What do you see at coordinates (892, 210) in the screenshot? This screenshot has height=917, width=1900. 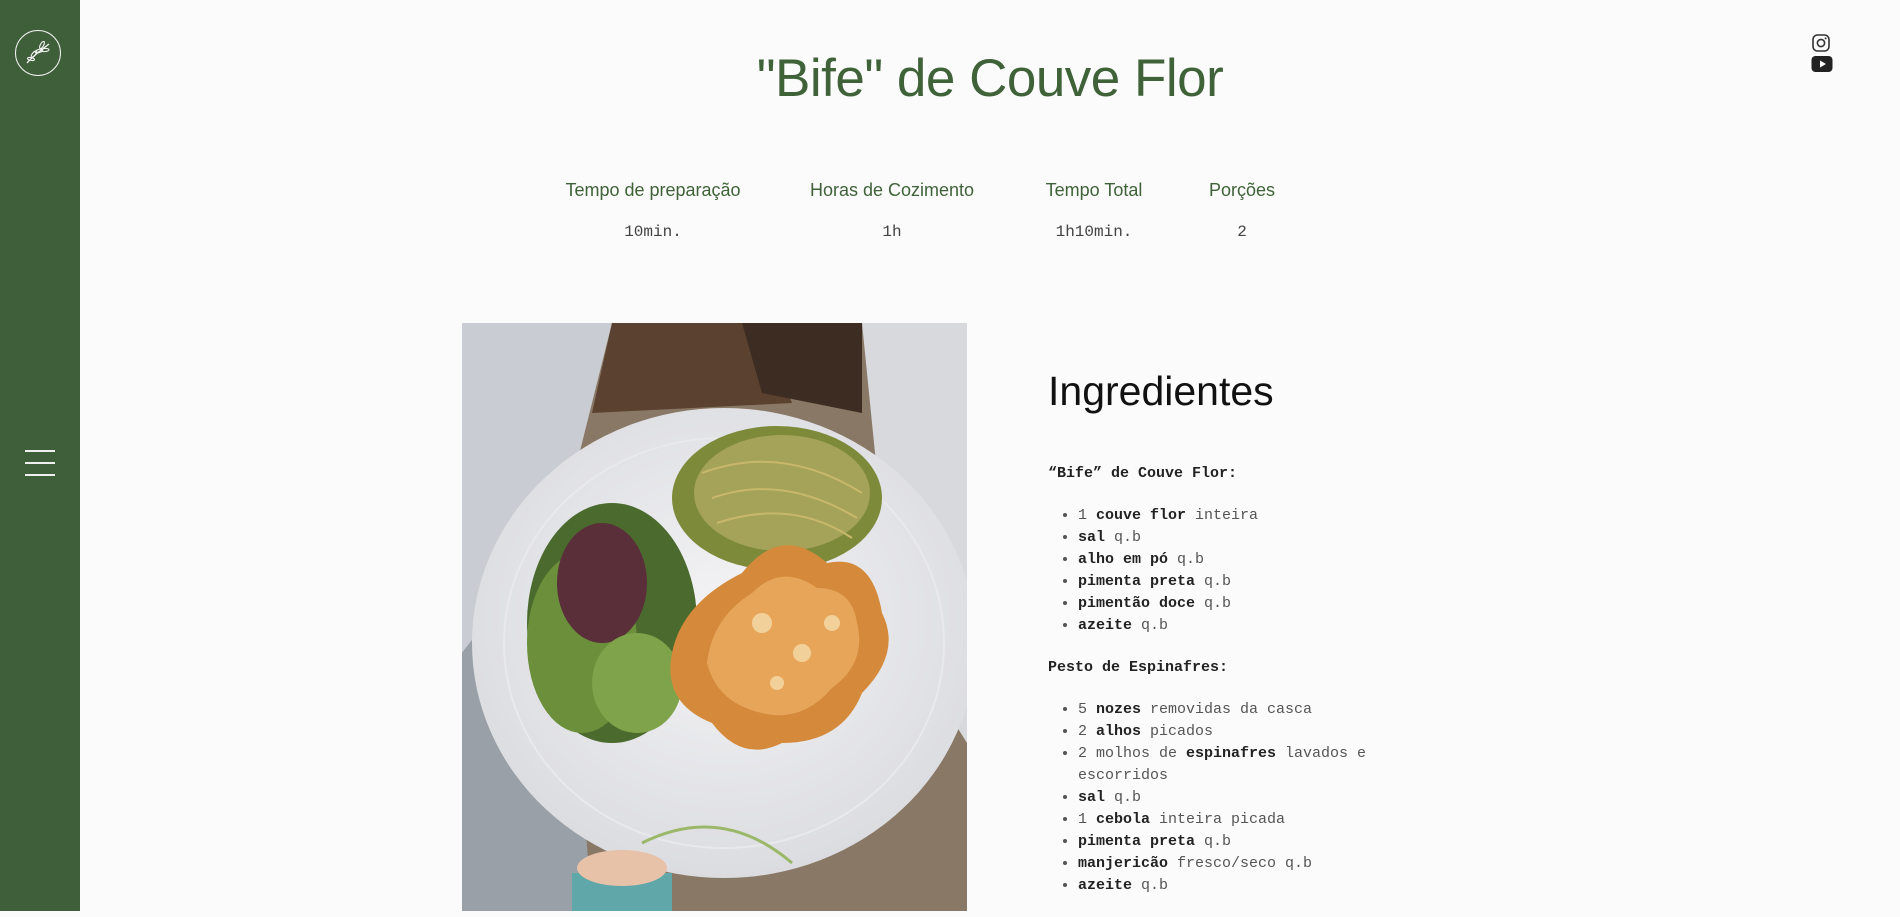 I see `stat-cook-time: Horas de Cozimento 1h` at bounding box center [892, 210].